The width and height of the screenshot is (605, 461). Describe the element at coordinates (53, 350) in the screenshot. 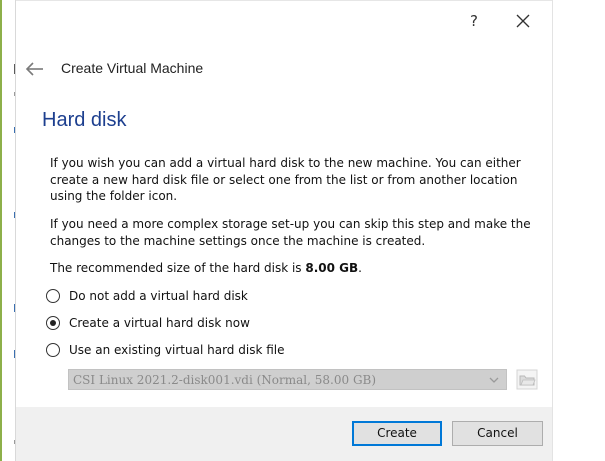

I see `radio-existing-disk` at that location.